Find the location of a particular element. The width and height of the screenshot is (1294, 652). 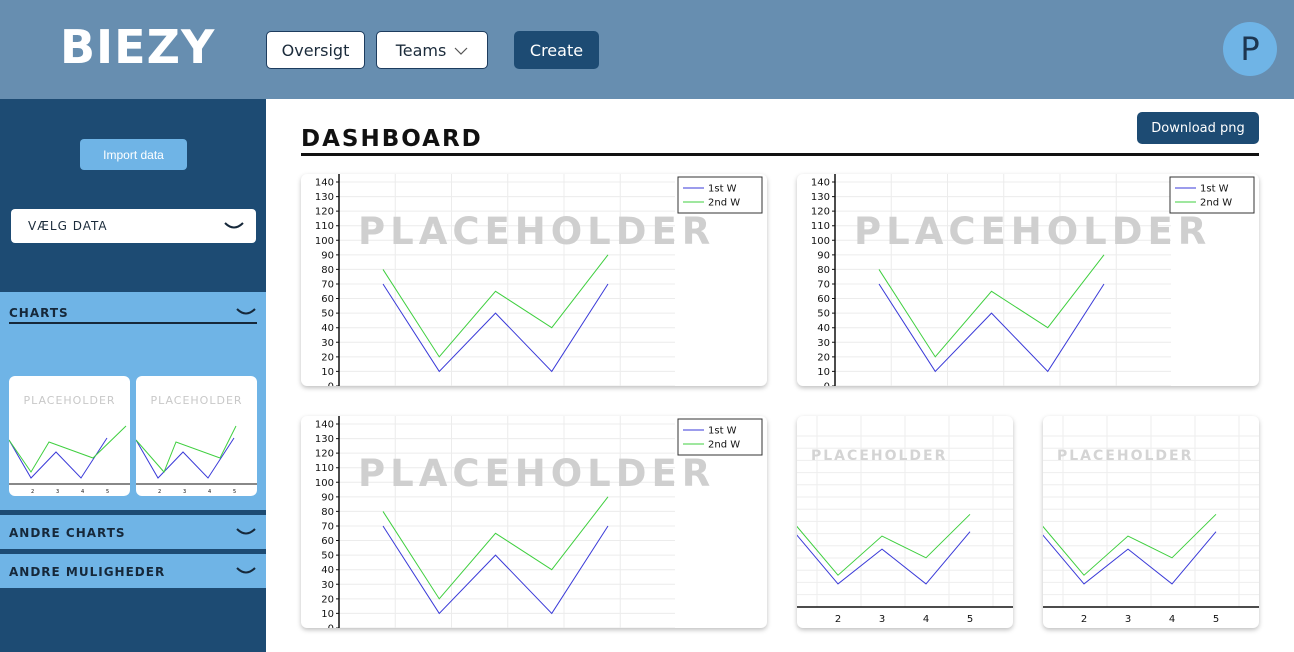

charts-section: CHARTS PLACEHOLDER 2 3 4 5 PLACEHOLDER 2 is located at coordinates (133, 401).